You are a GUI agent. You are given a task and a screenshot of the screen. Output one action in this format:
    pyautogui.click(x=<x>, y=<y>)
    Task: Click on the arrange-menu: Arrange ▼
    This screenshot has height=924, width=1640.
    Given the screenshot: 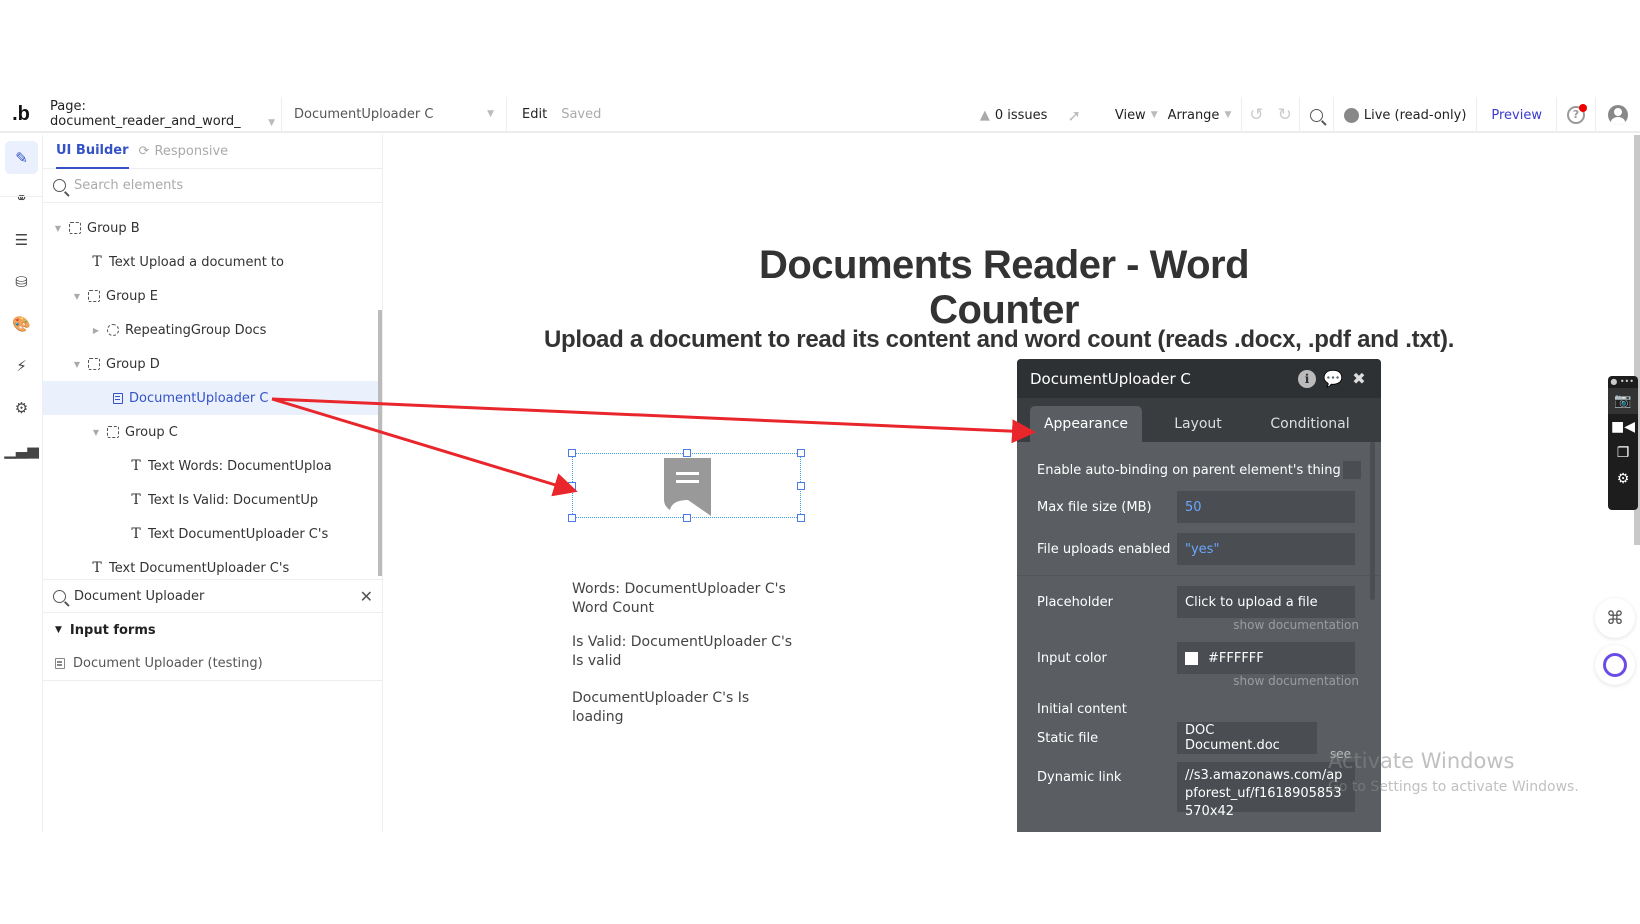 What is the action you would take?
    pyautogui.click(x=1205, y=115)
    